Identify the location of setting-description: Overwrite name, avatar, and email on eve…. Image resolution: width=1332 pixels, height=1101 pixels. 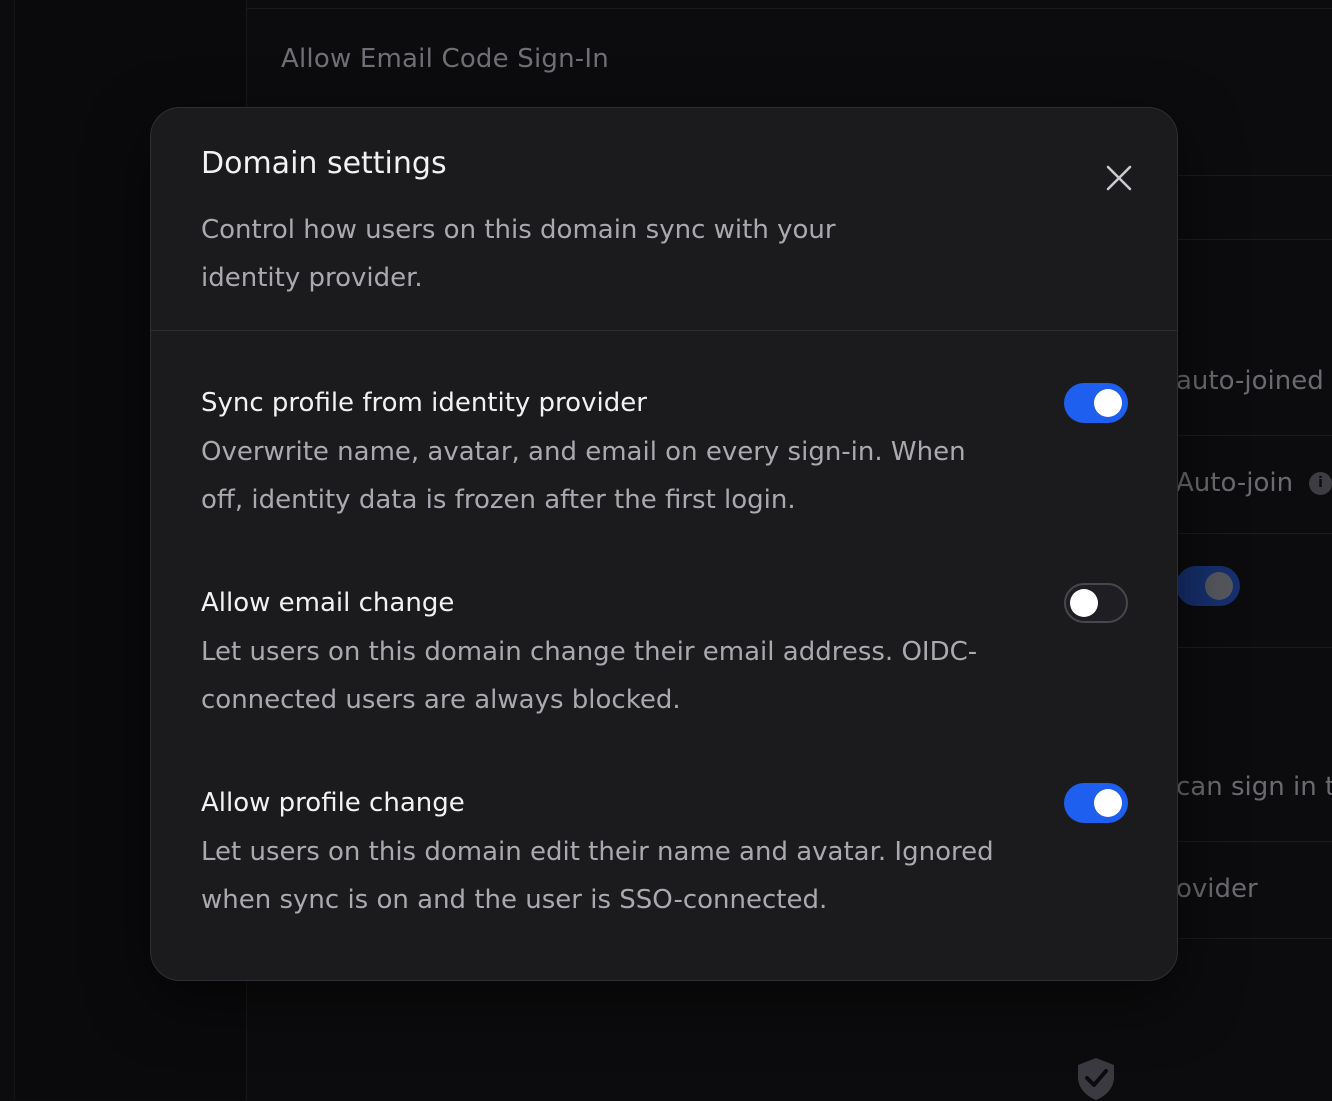
(601, 476).